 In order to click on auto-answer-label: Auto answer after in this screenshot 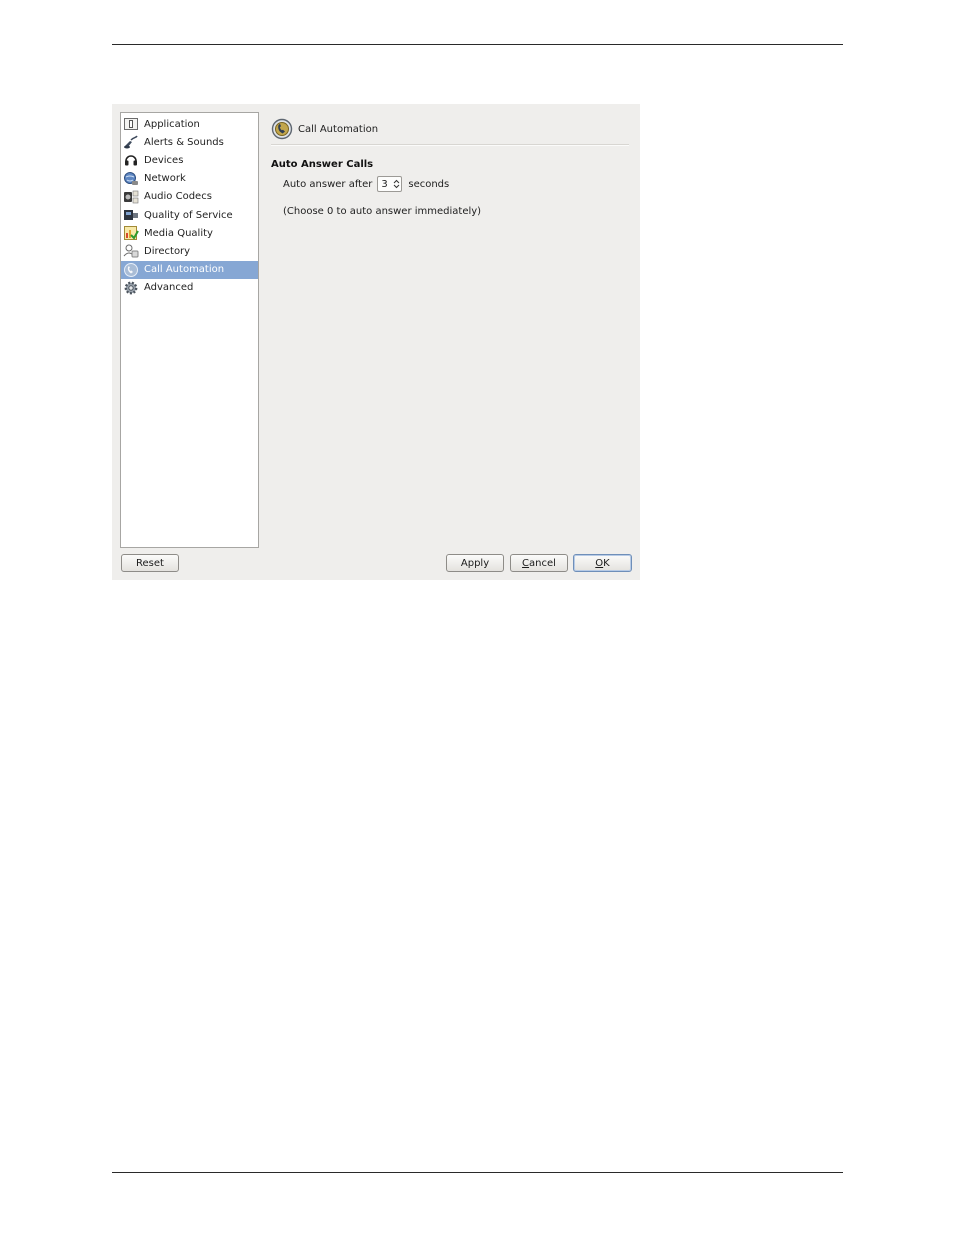, I will do `click(328, 184)`.